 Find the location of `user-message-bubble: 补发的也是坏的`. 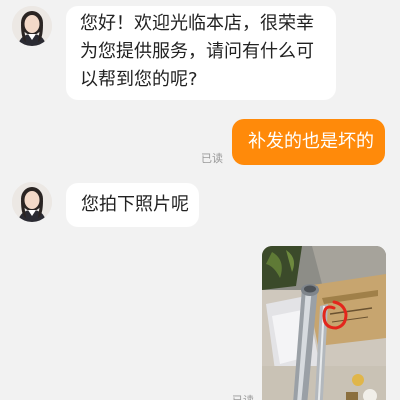

user-message-bubble: 补发的也是坏的 is located at coordinates (308, 142).